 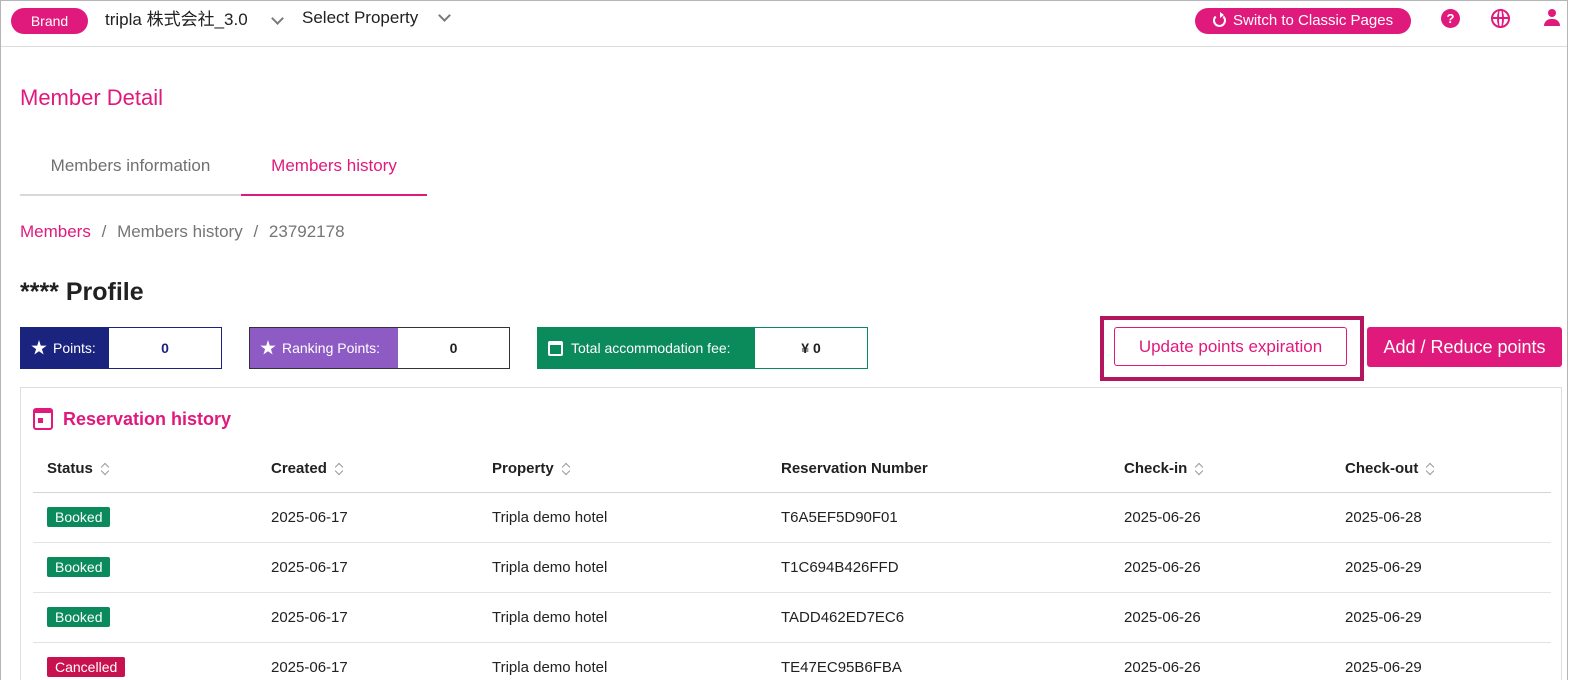 I want to click on column-header-created: Created, so click(x=367, y=469).